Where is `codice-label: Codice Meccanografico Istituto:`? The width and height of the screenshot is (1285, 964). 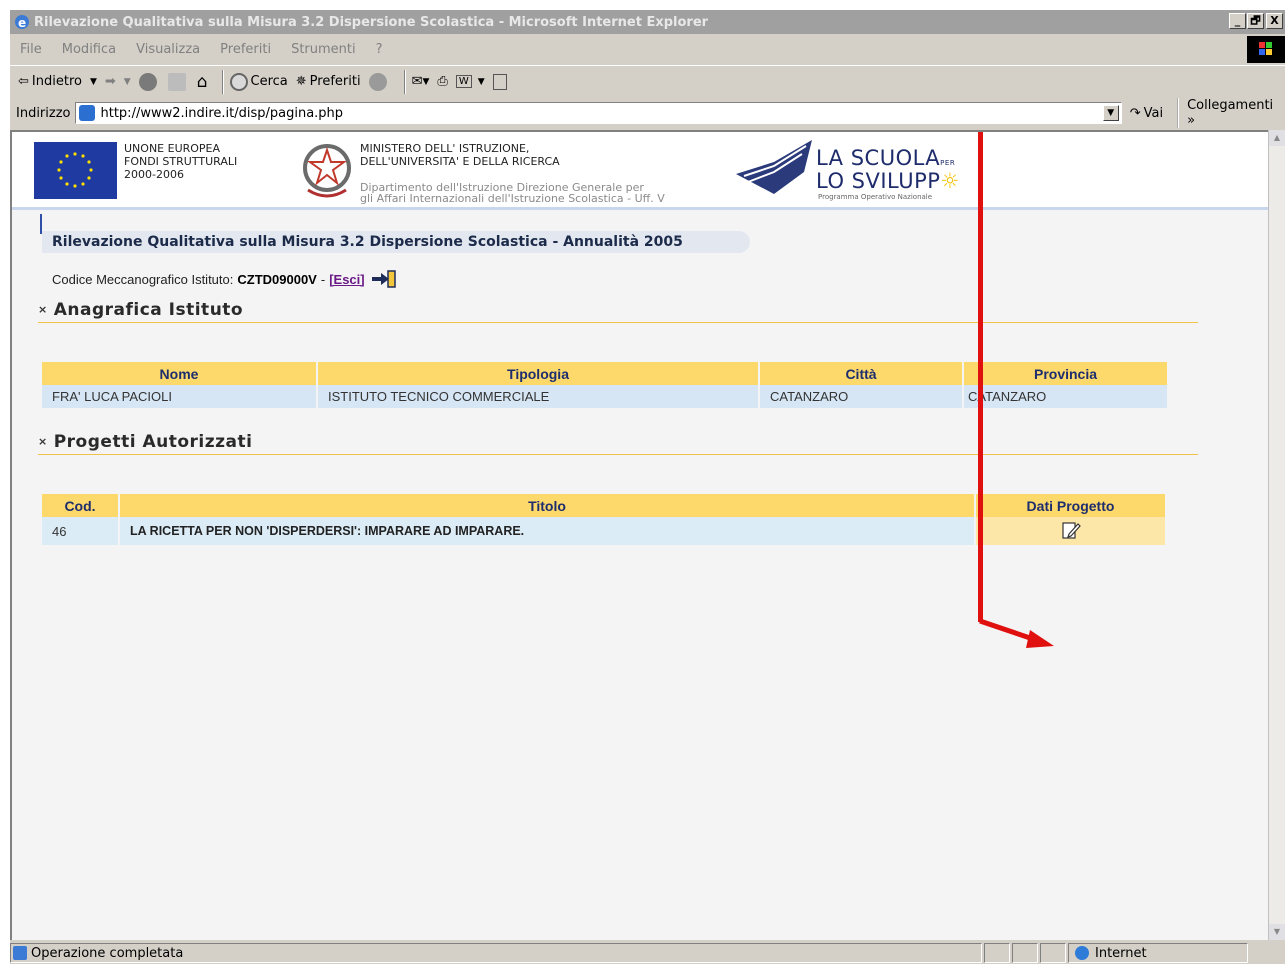 codice-label: Codice Meccanografico Istituto: is located at coordinates (143, 279).